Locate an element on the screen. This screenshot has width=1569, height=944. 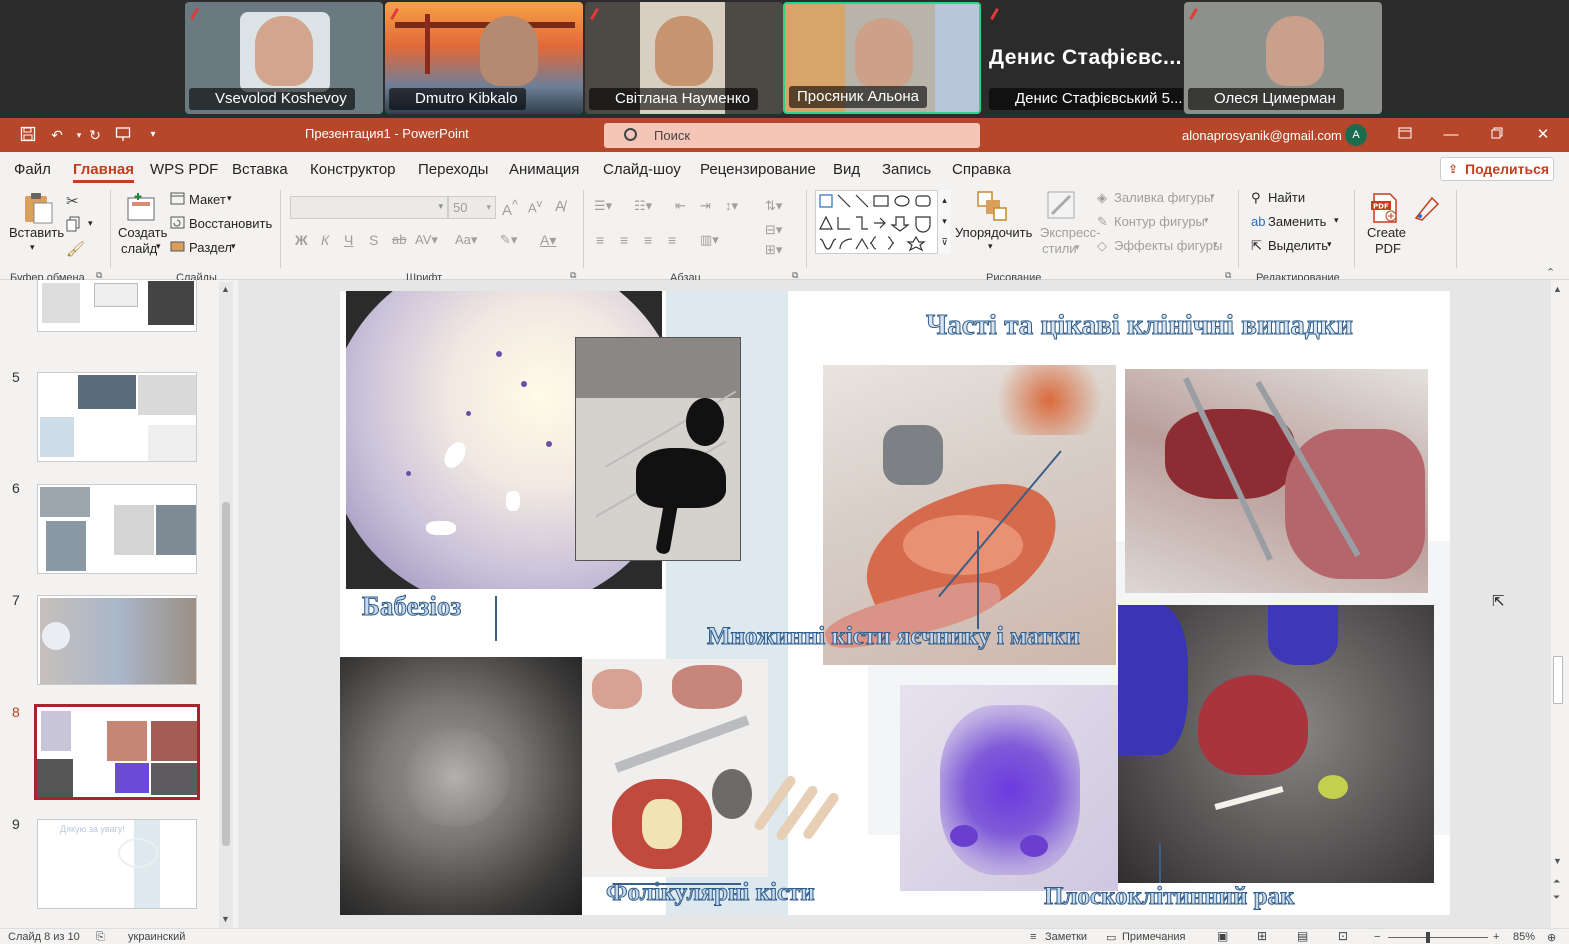
select-dropdown-icon: ▾ is located at coordinates (1329, 244).